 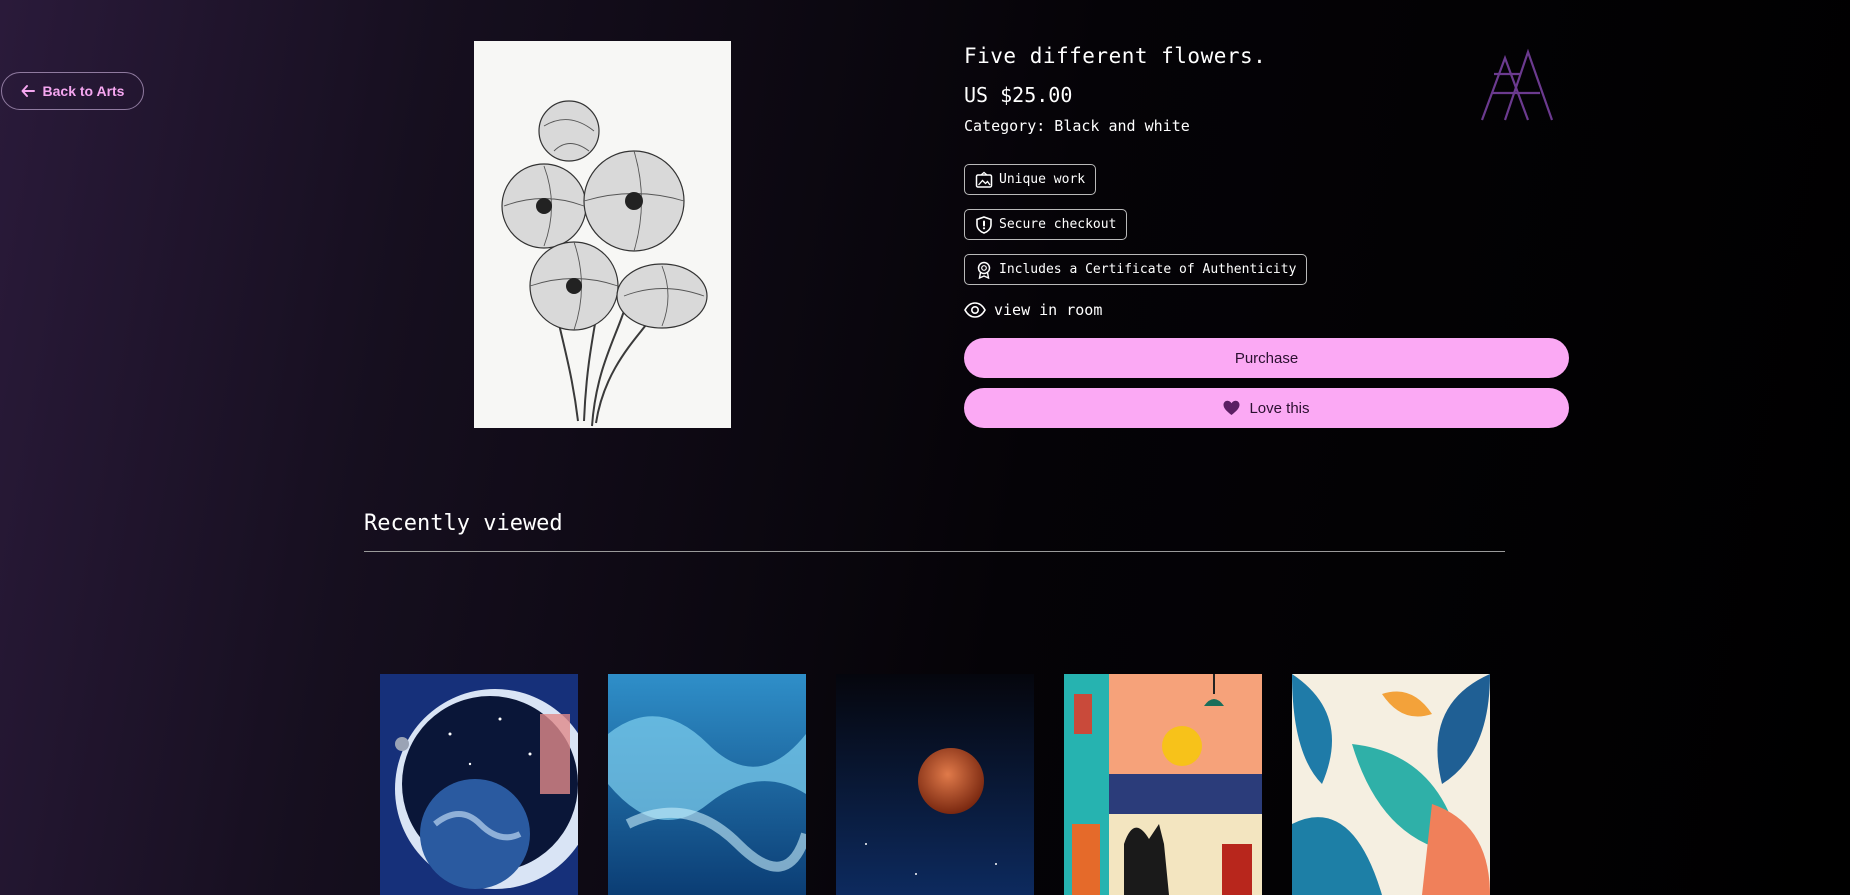 I want to click on secure-checkout-badge: Secure checkout, so click(x=1046, y=224).